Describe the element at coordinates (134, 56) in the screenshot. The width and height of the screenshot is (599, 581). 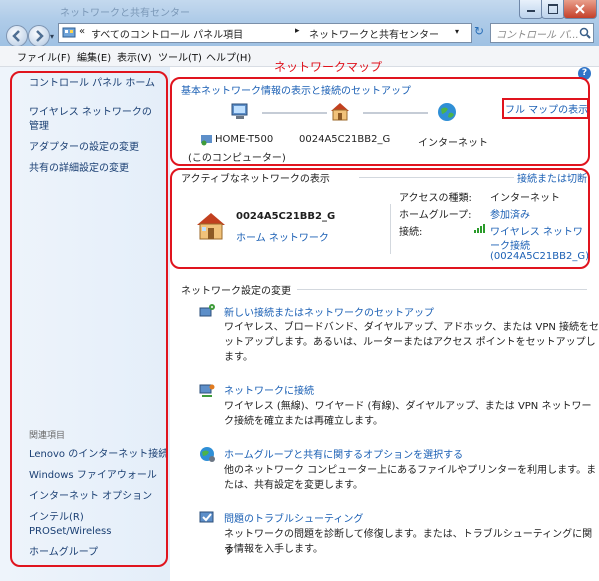
I see `menu-view: 表示(V)` at that location.